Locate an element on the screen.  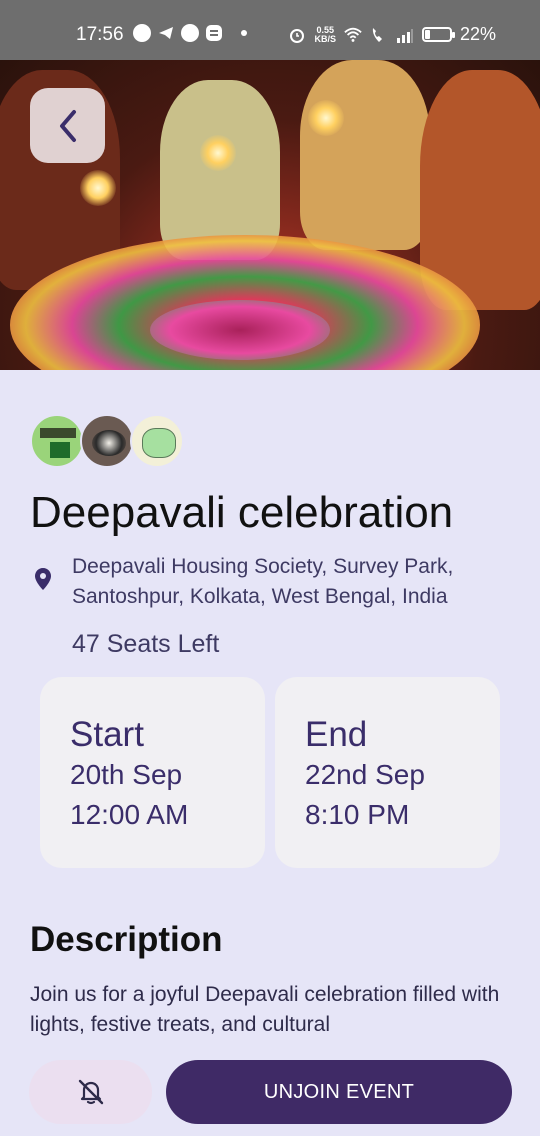
event-title: Deepavali celebration is located at coordinates (242, 512).